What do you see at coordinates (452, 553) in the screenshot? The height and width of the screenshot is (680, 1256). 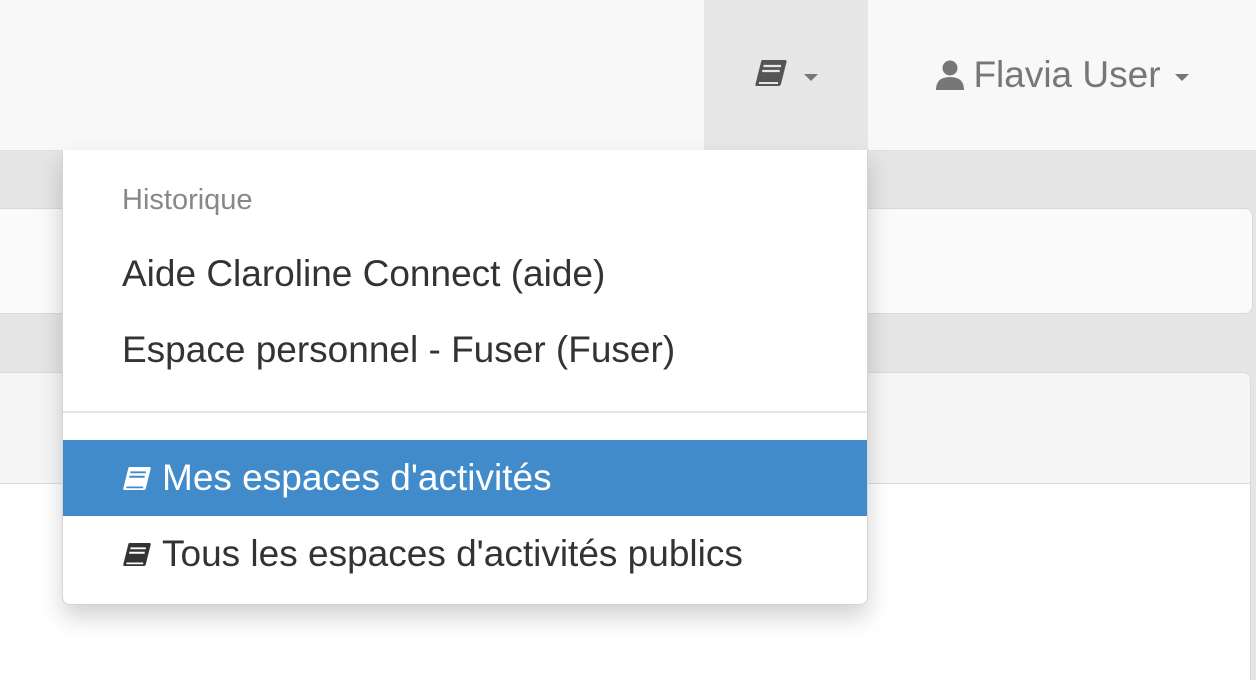 I see `menu-item-label: Tous les espaces d'activités publics` at bounding box center [452, 553].